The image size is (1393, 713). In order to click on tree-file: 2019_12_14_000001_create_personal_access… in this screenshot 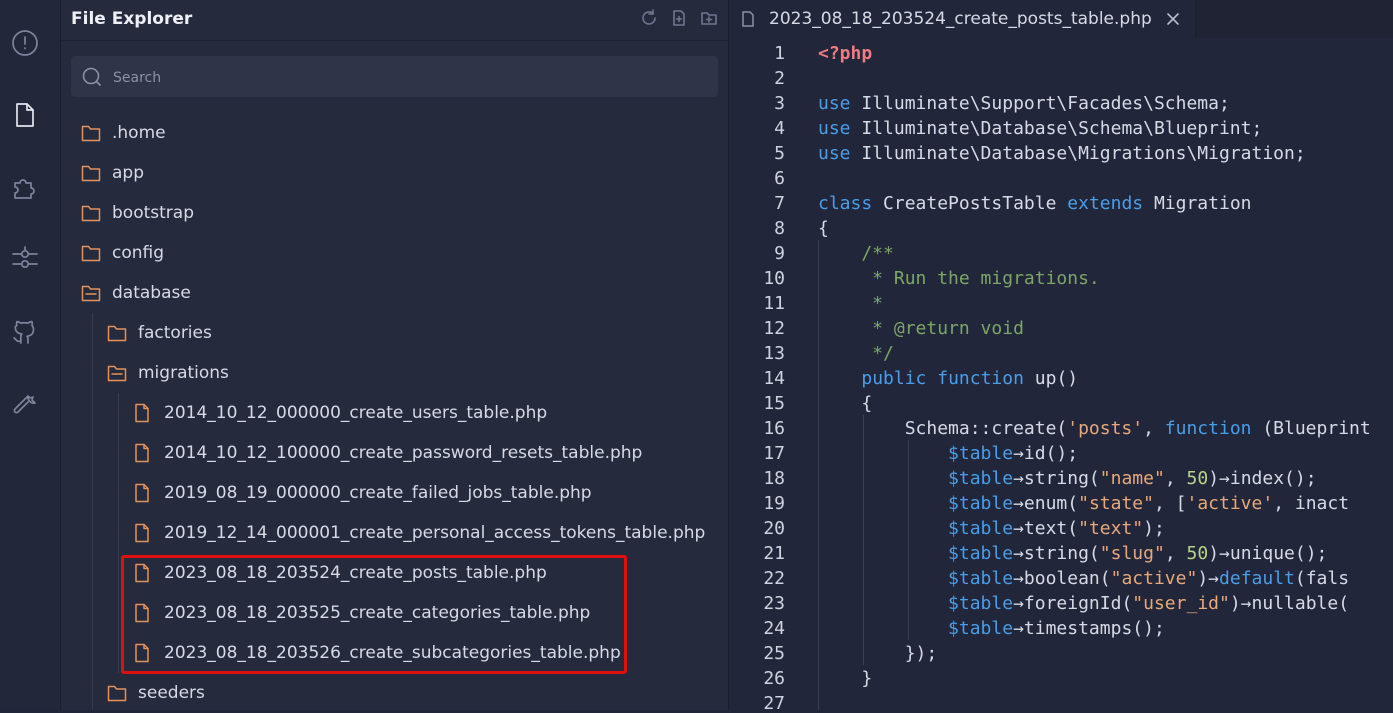, I will do `click(419, 533)`.